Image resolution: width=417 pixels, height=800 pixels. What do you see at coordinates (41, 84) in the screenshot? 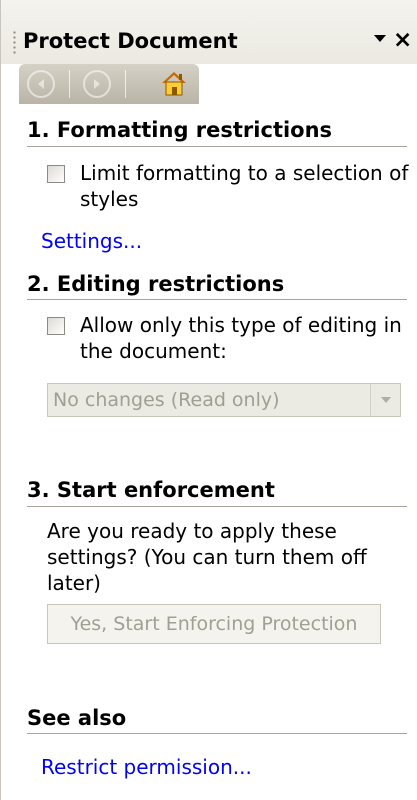
I see `back-icon` at bounding box center [41, 84].